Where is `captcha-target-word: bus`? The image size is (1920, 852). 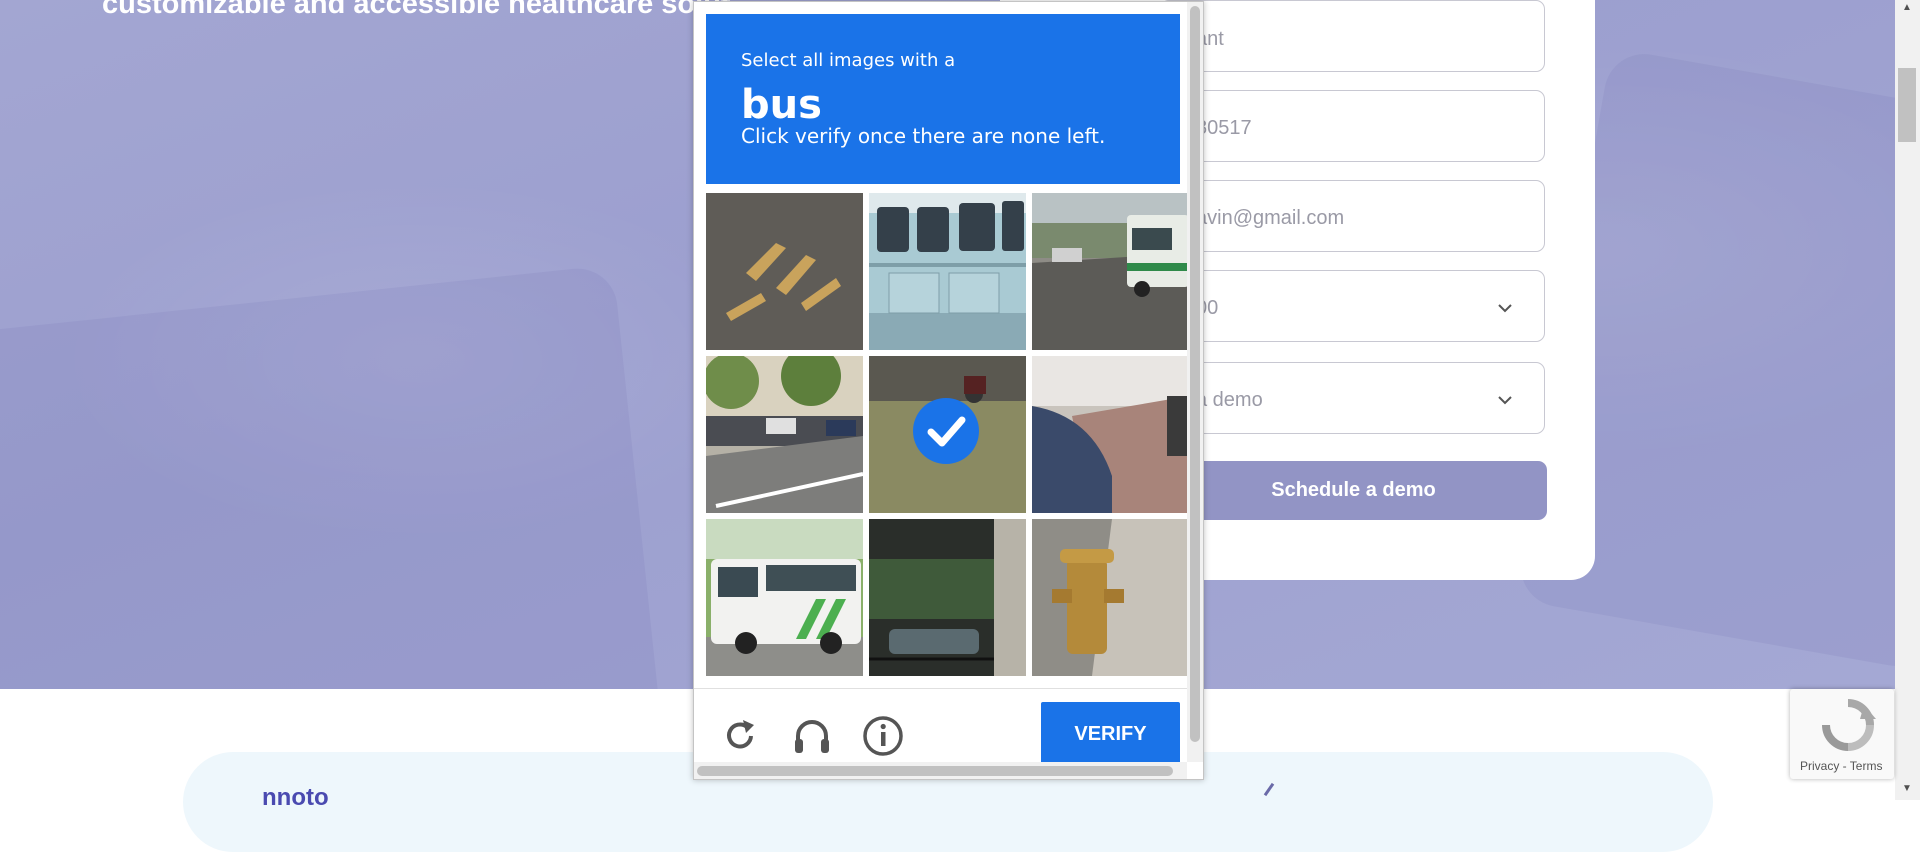 captcha-target-word: bus is located at coordinates (781, 105).